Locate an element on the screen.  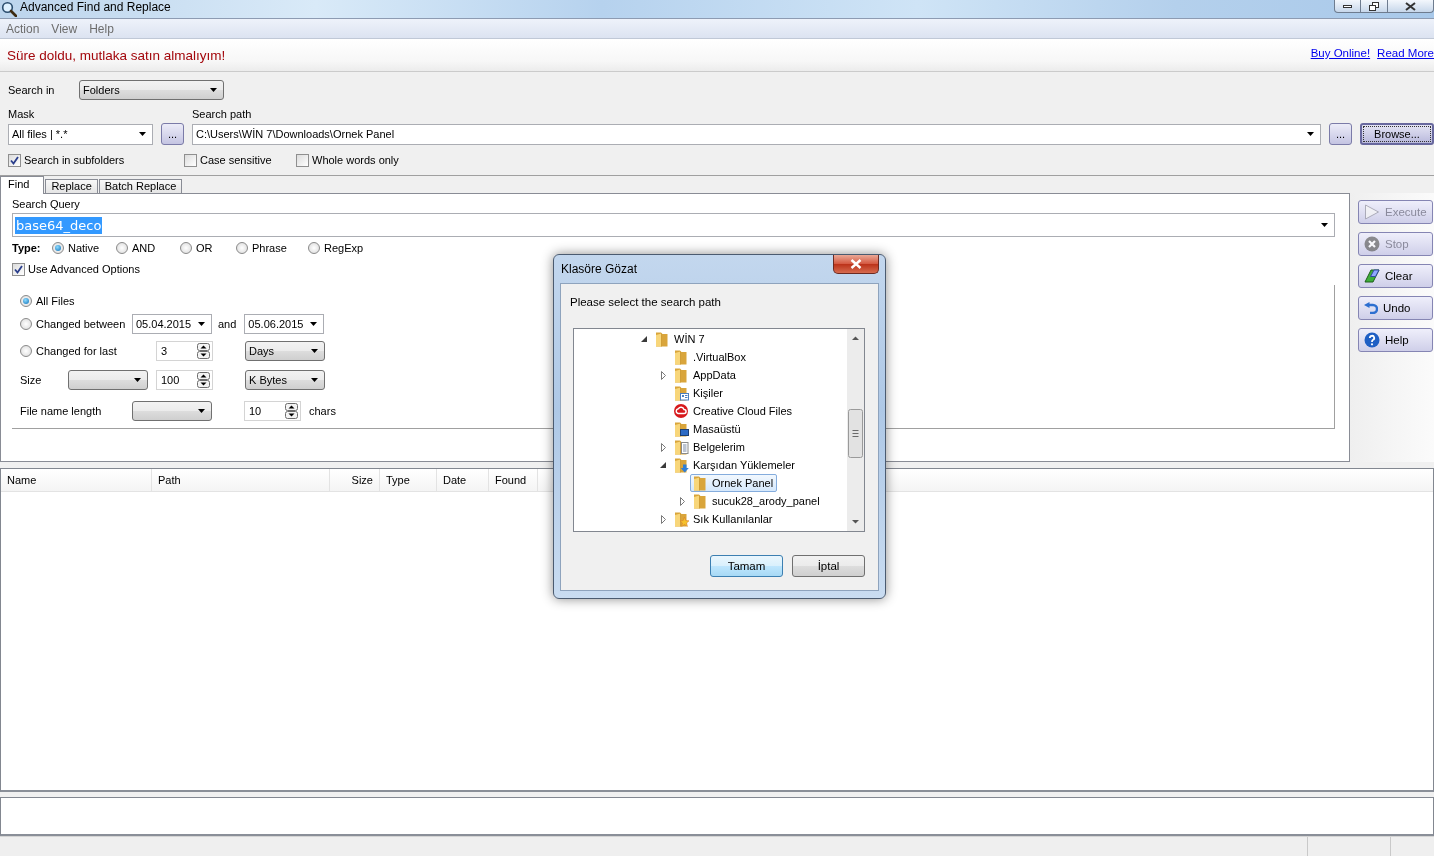
column-header: Size is located at coordinates (355, 480).